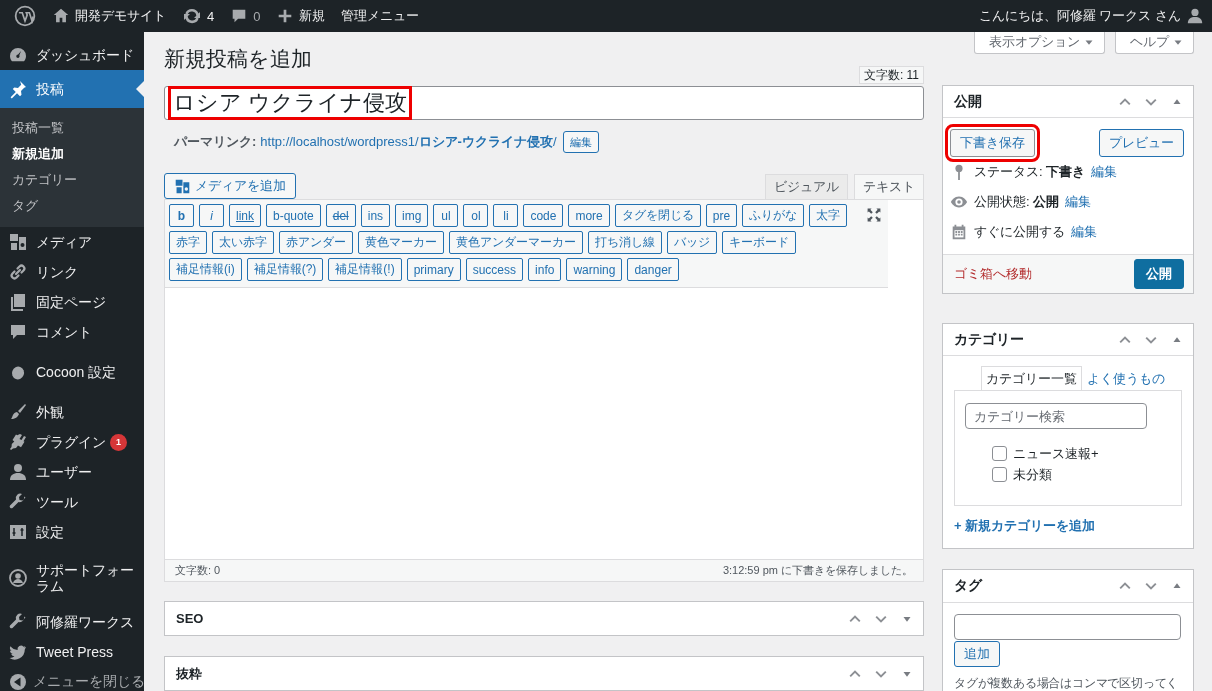  What do you see at coordinates (72, 372) in the screenshot?
I see `menu-item: Cocoon 設定` at bounding box center [72, 372].